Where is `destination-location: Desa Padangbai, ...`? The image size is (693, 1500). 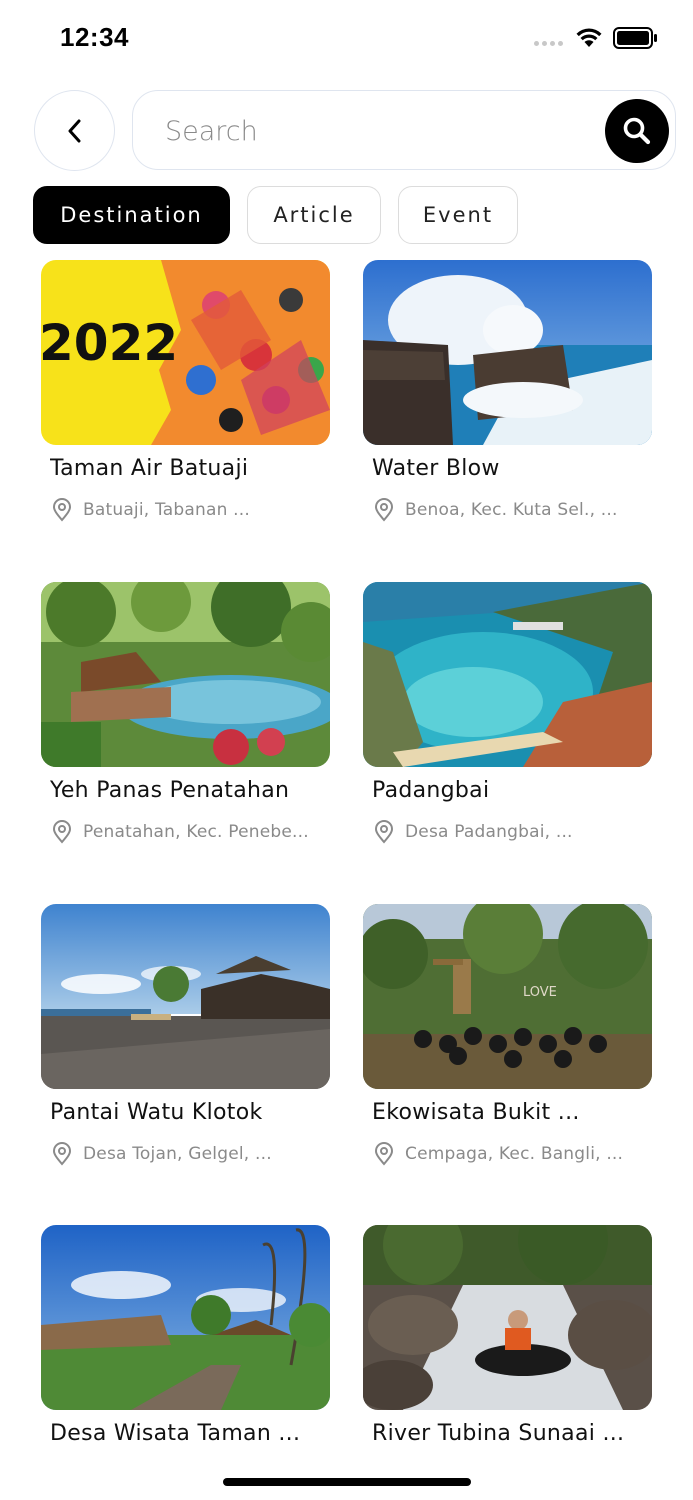
destination-location: Desa Padangbai, ... is located at coordinates (510, 832).